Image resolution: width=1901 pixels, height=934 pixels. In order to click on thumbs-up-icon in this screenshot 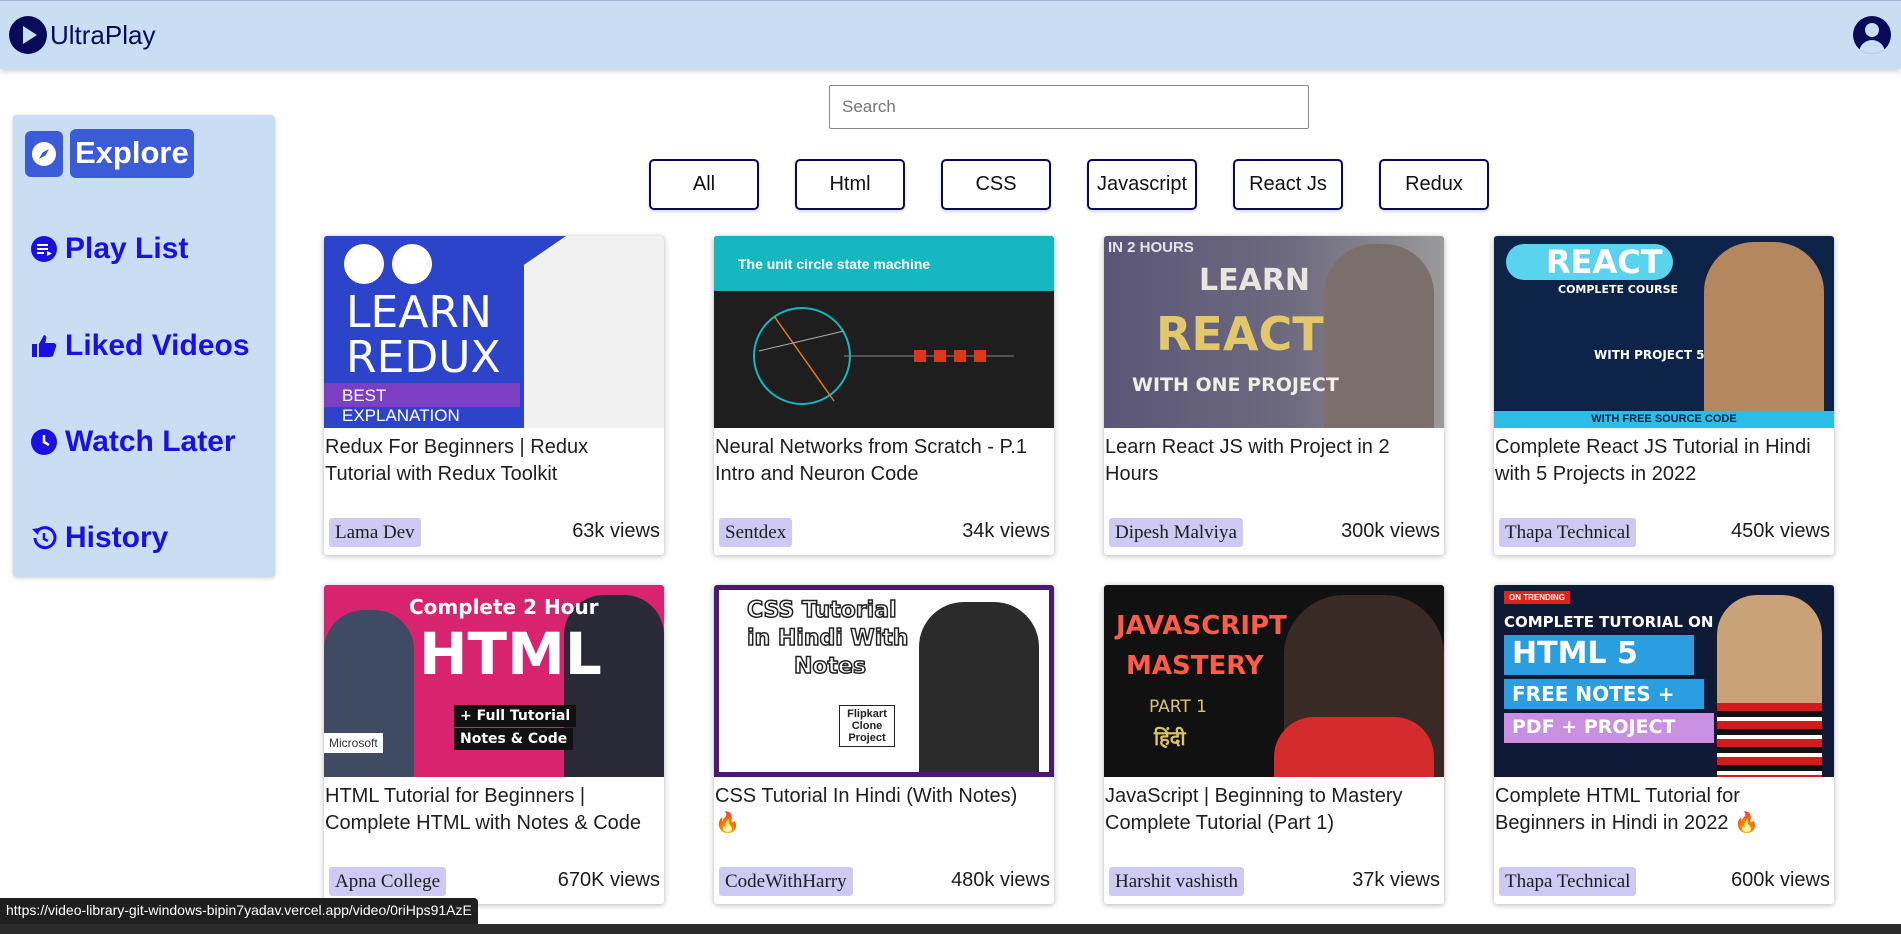, I will do `click(44, 346)`.